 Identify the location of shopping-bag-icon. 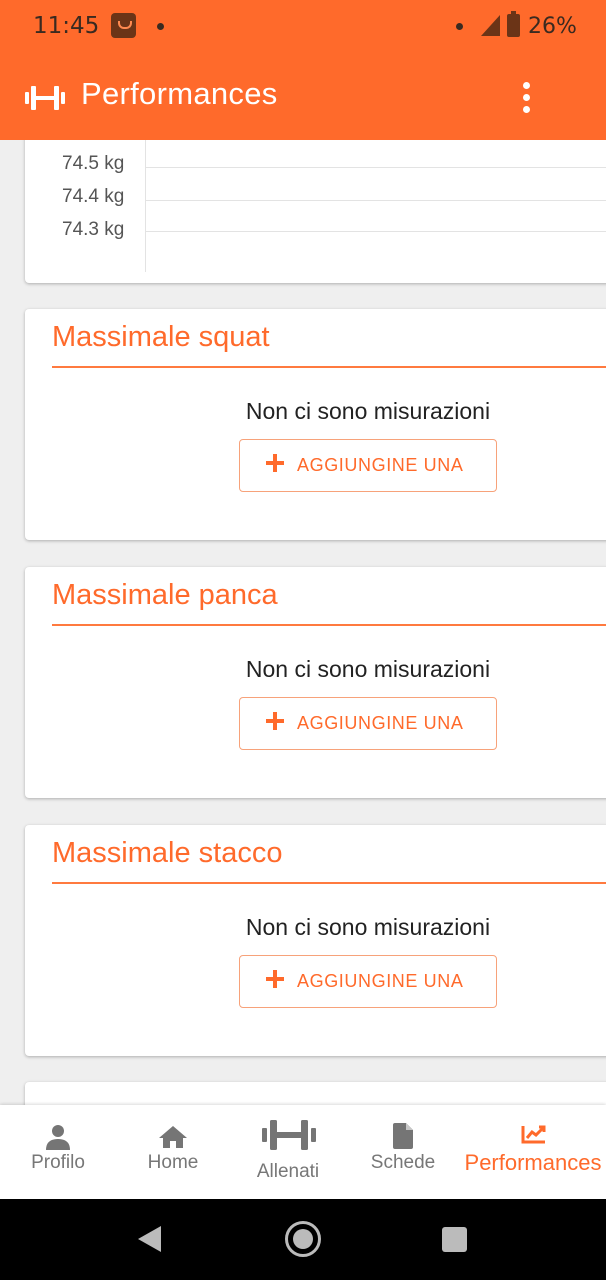
(123, 25).